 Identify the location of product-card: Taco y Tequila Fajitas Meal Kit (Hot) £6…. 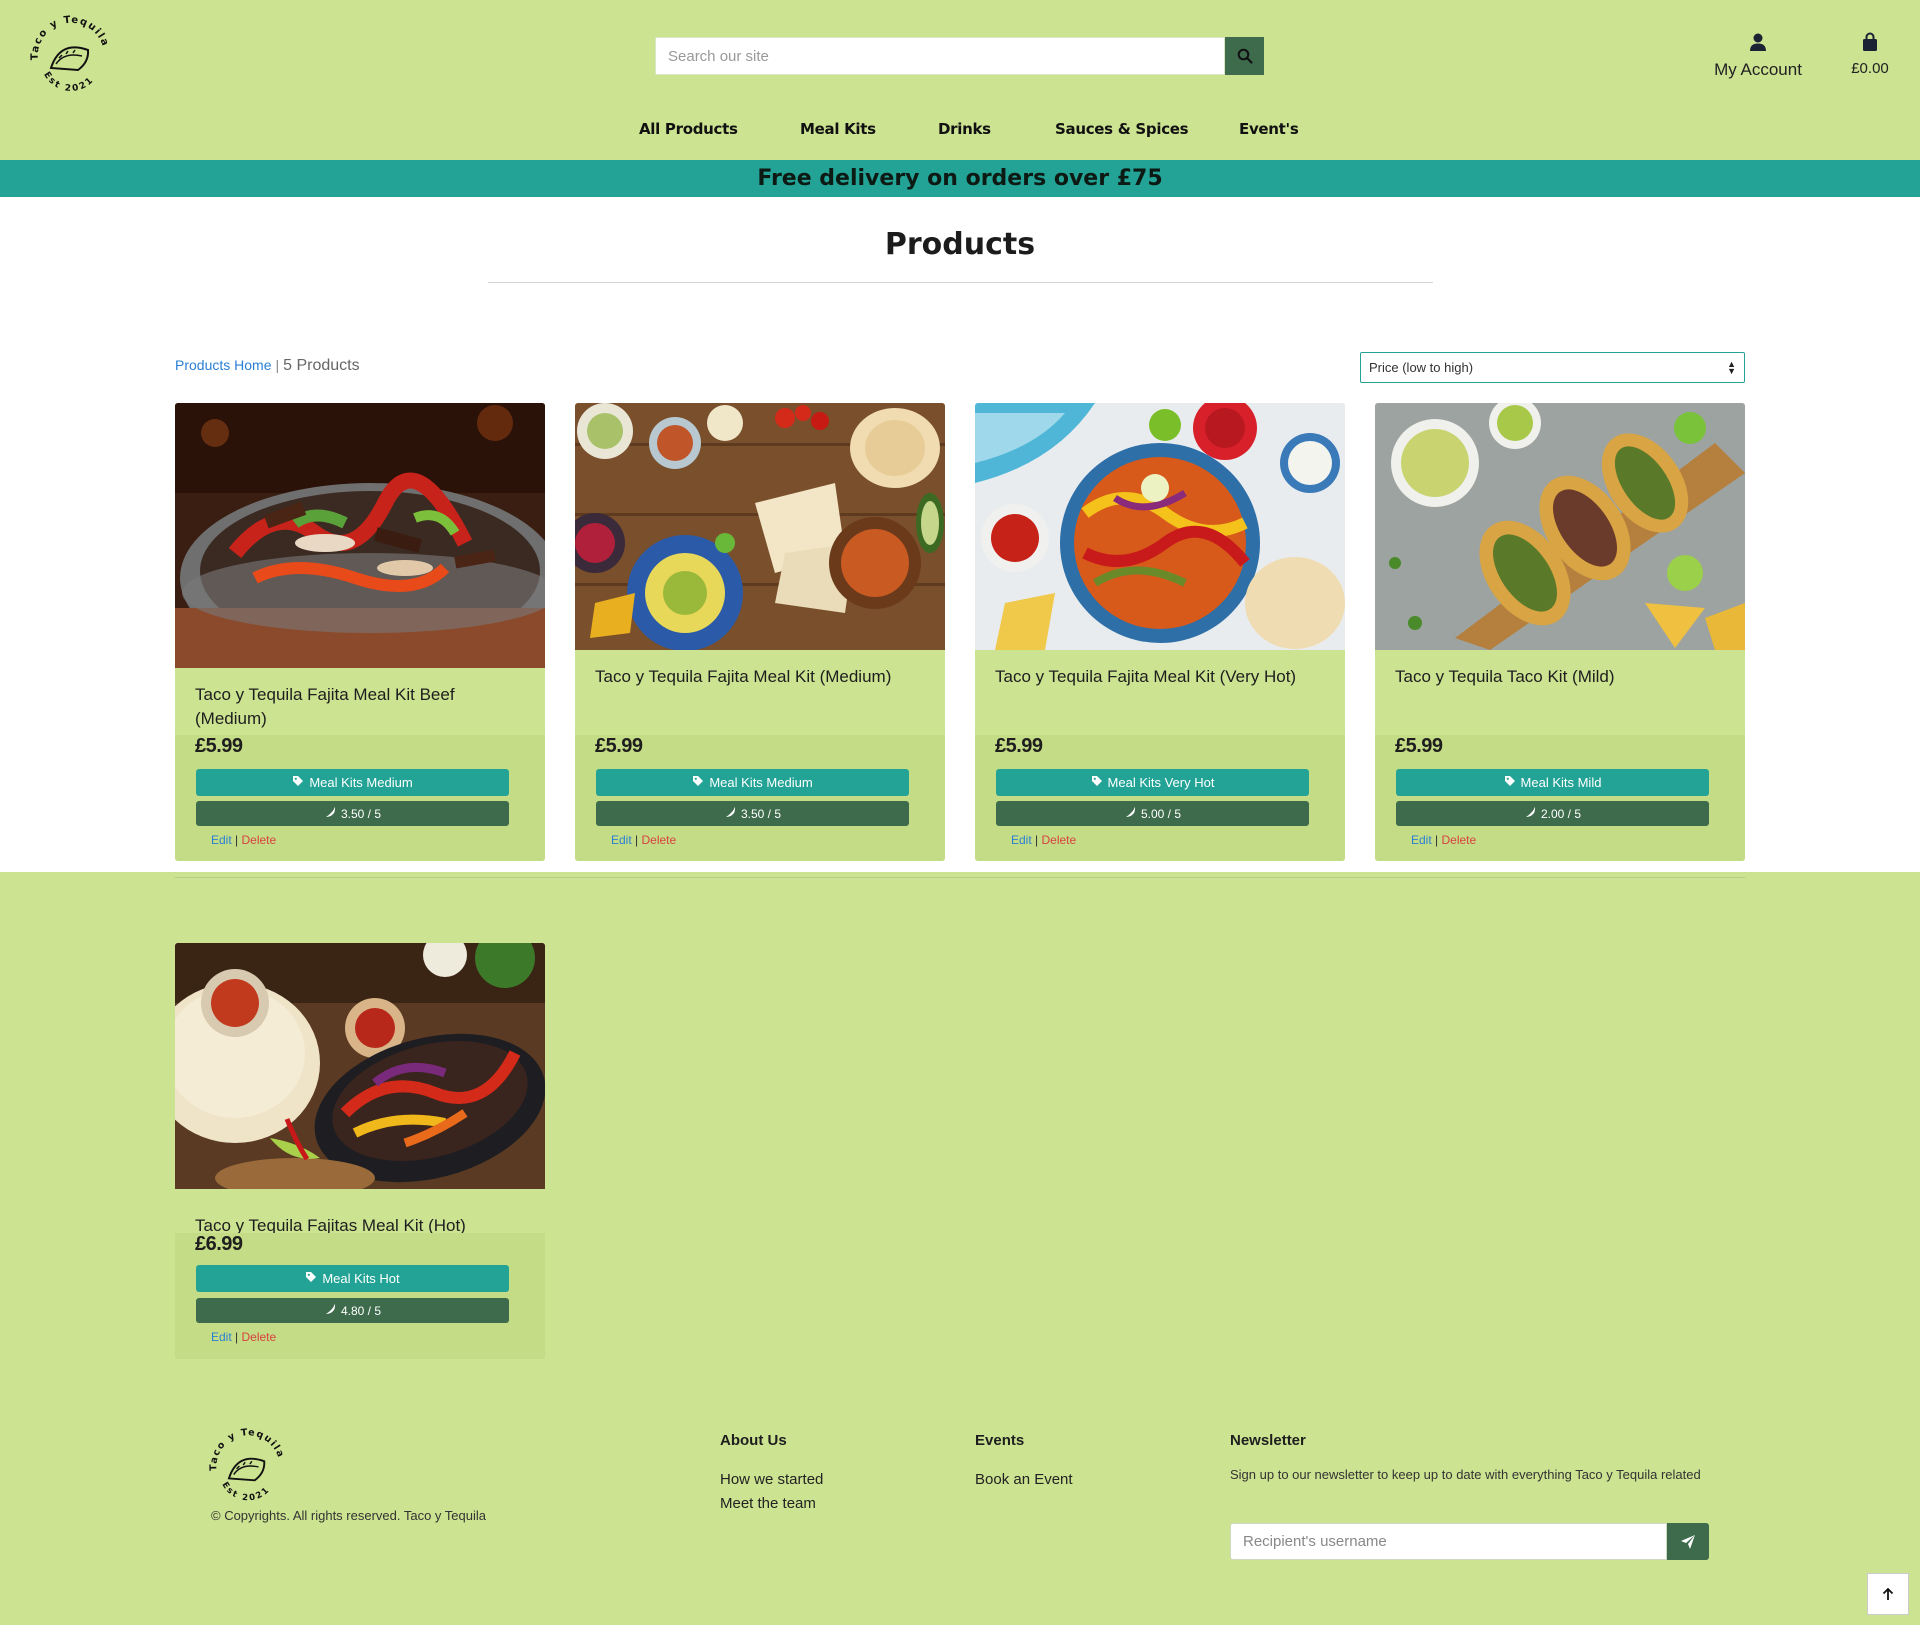
(360, 1151).